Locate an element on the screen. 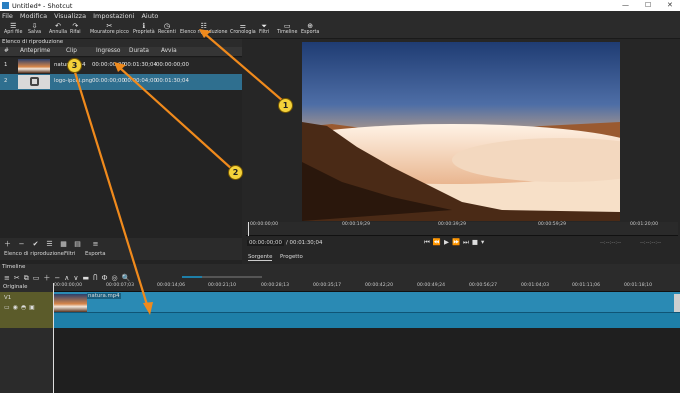 The image size is (680, 393). timeline-button: ▭ Timeline is located at coordinates (287, 28).